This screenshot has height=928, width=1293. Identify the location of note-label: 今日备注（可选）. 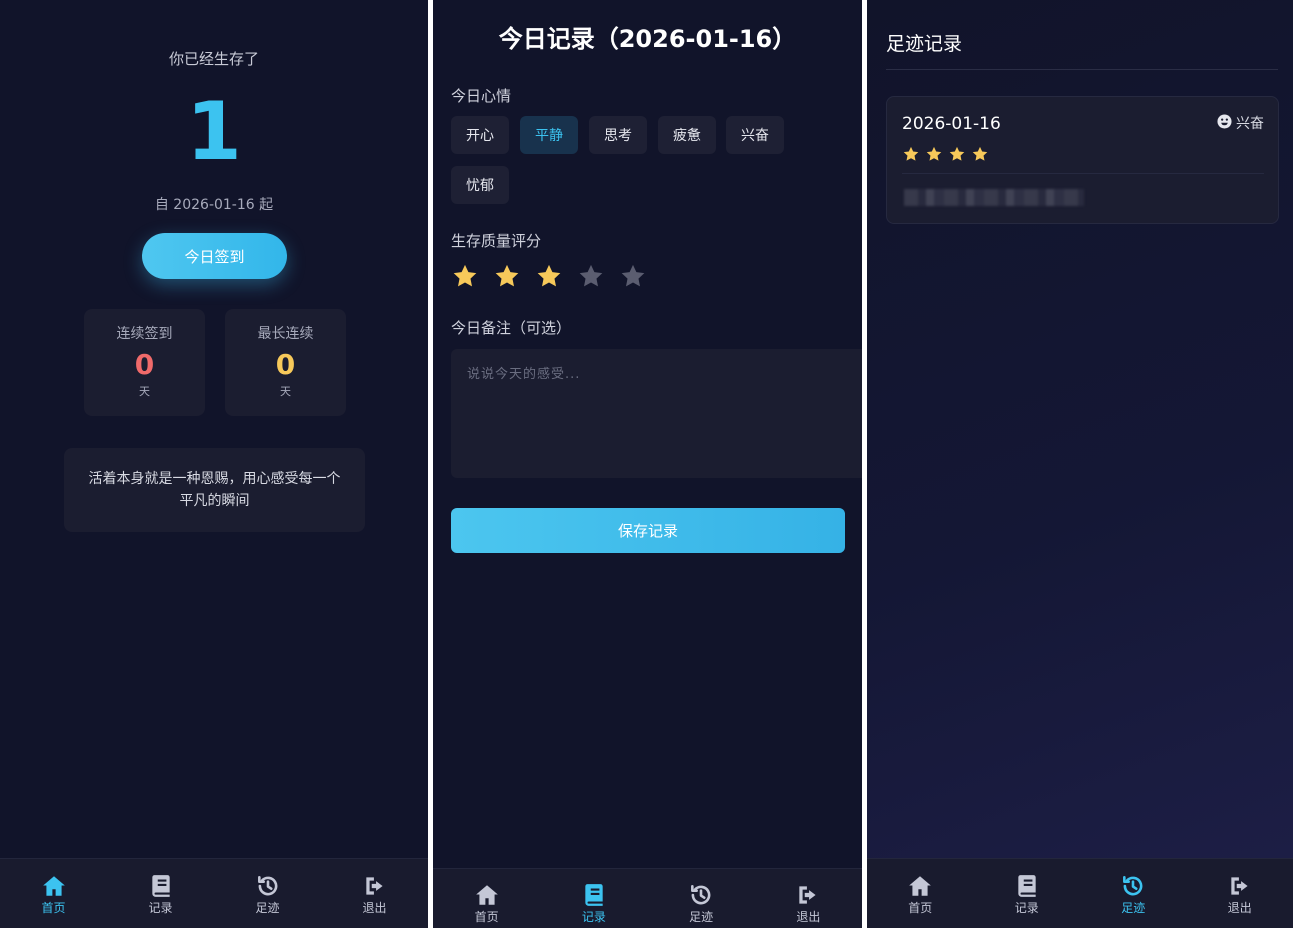
(511, 328).